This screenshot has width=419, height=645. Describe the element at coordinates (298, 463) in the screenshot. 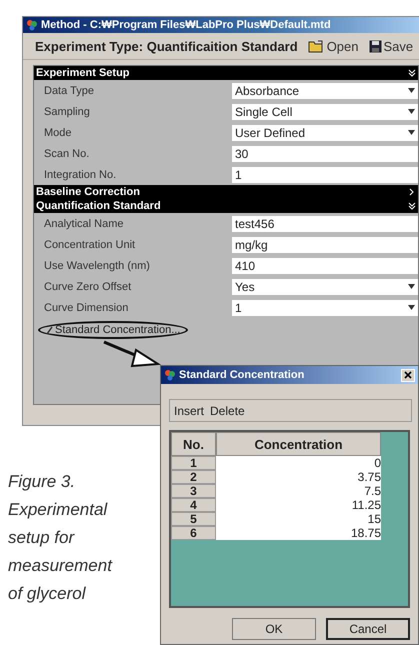

I see `table-cell: 0` at that location.